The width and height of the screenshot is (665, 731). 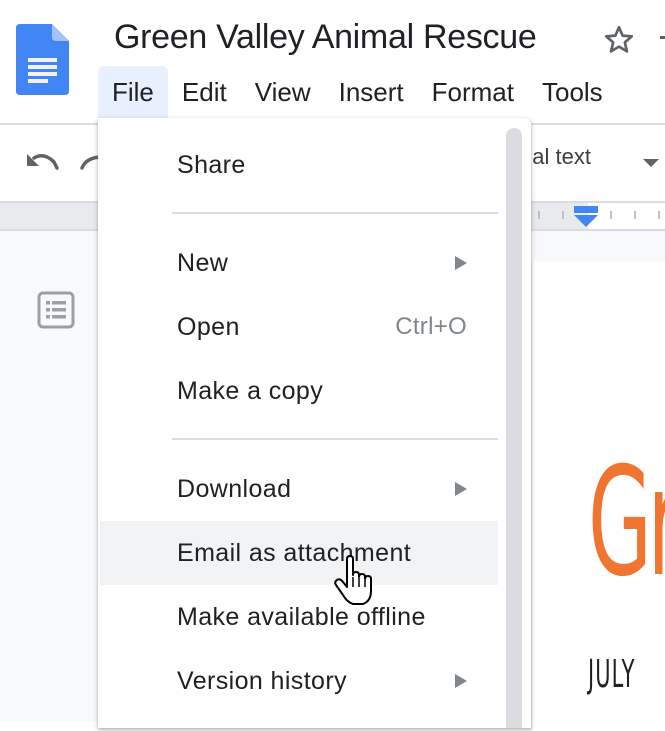 What do you see at coordinates (662, 37) in the screenshot?
I see `move-icon-partial` at bounding box center [662, 37].